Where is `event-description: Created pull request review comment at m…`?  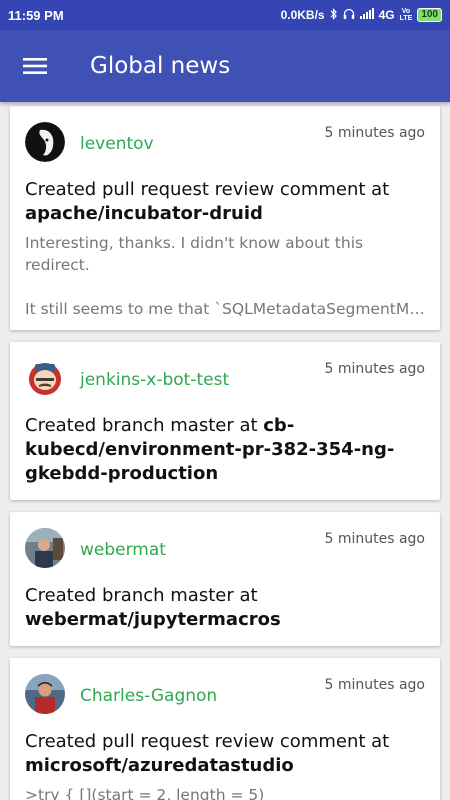 event-description: Created pull request review comment at m… is located at coordinates (225, 754).